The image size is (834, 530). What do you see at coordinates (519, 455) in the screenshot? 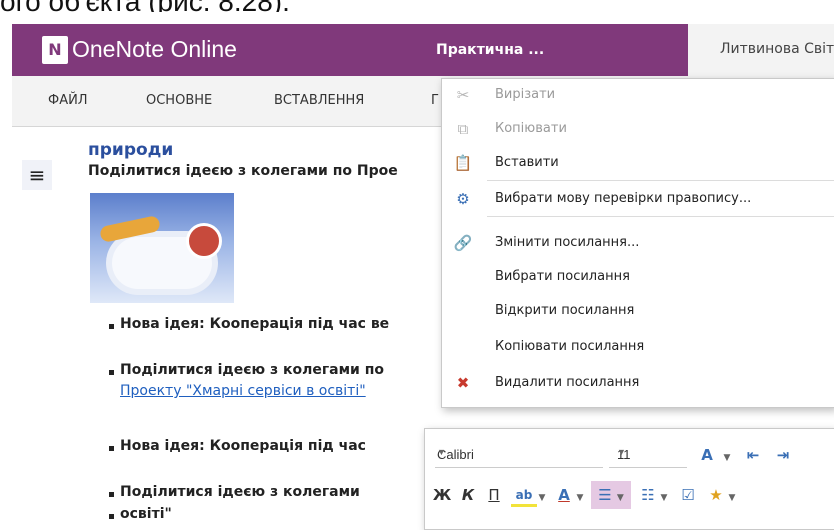
I see `font-name-select: Calibri ▼` at bounding box center [519, 455].